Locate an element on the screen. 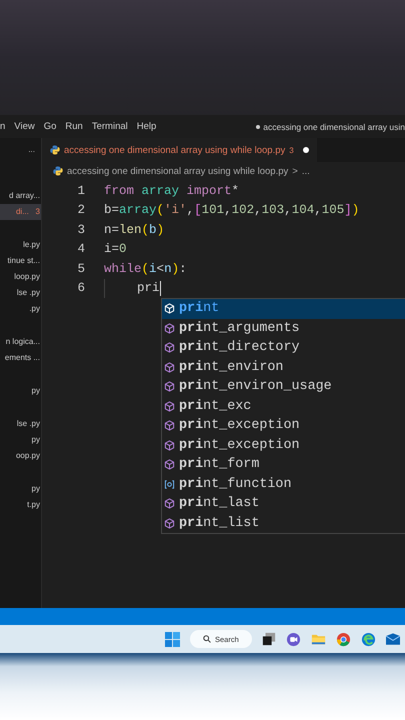 This screenshot has width=405, height=720. browser-icon is located at coordinates (343, 639).